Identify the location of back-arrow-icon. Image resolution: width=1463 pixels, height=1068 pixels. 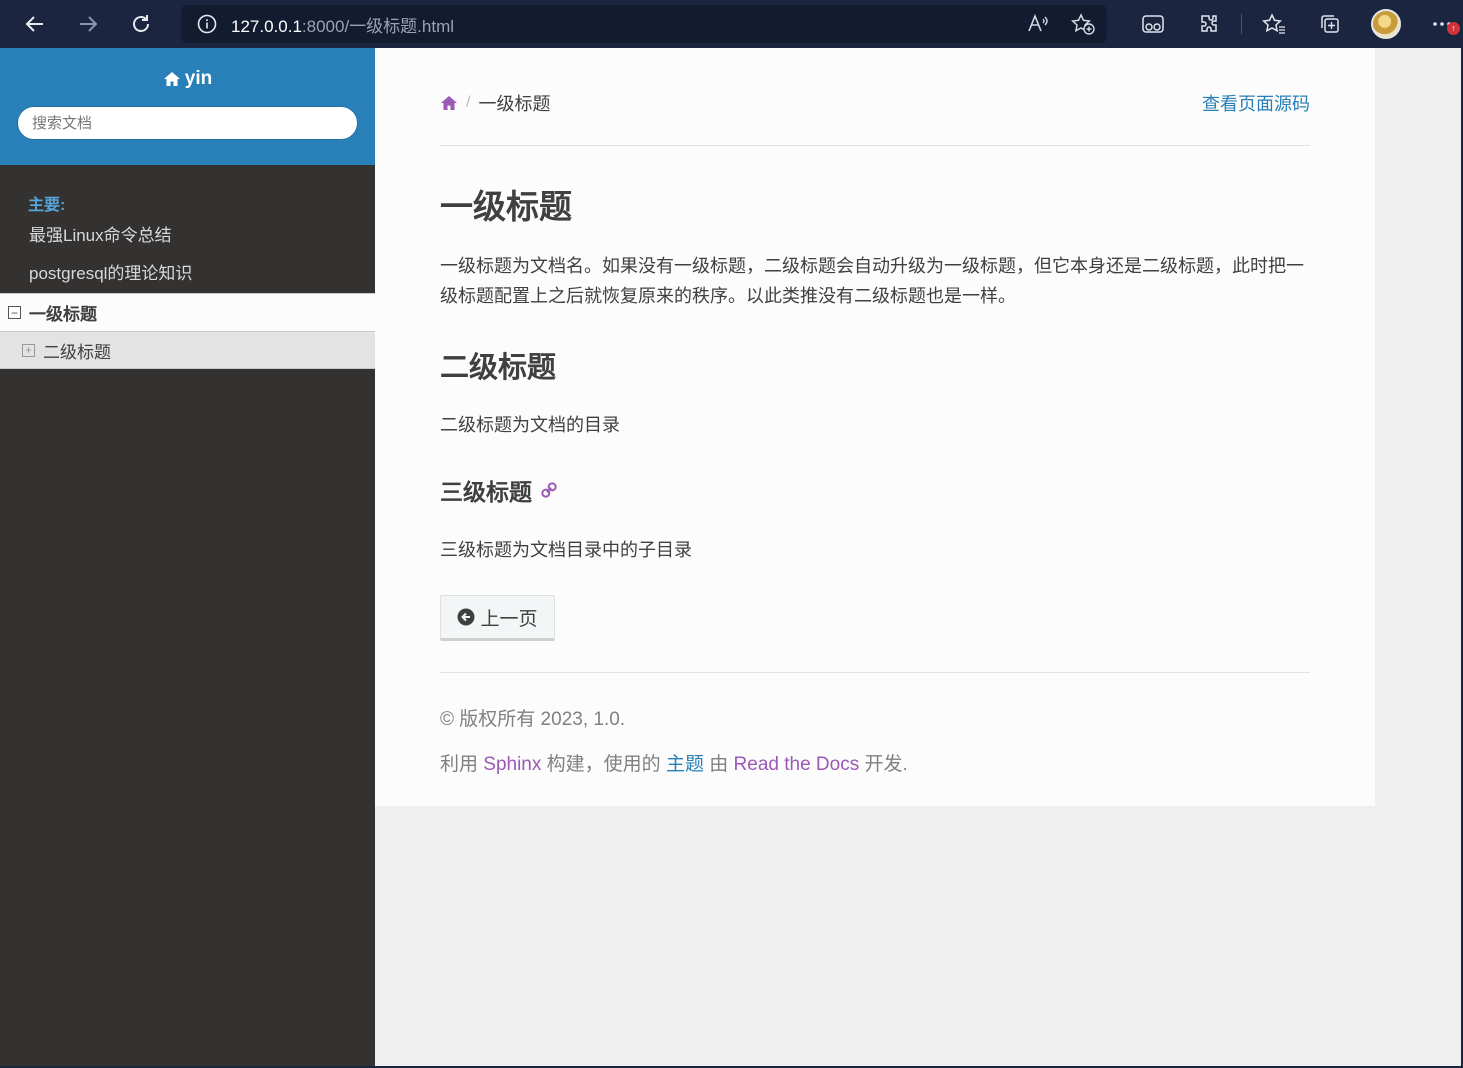
(34, 24).